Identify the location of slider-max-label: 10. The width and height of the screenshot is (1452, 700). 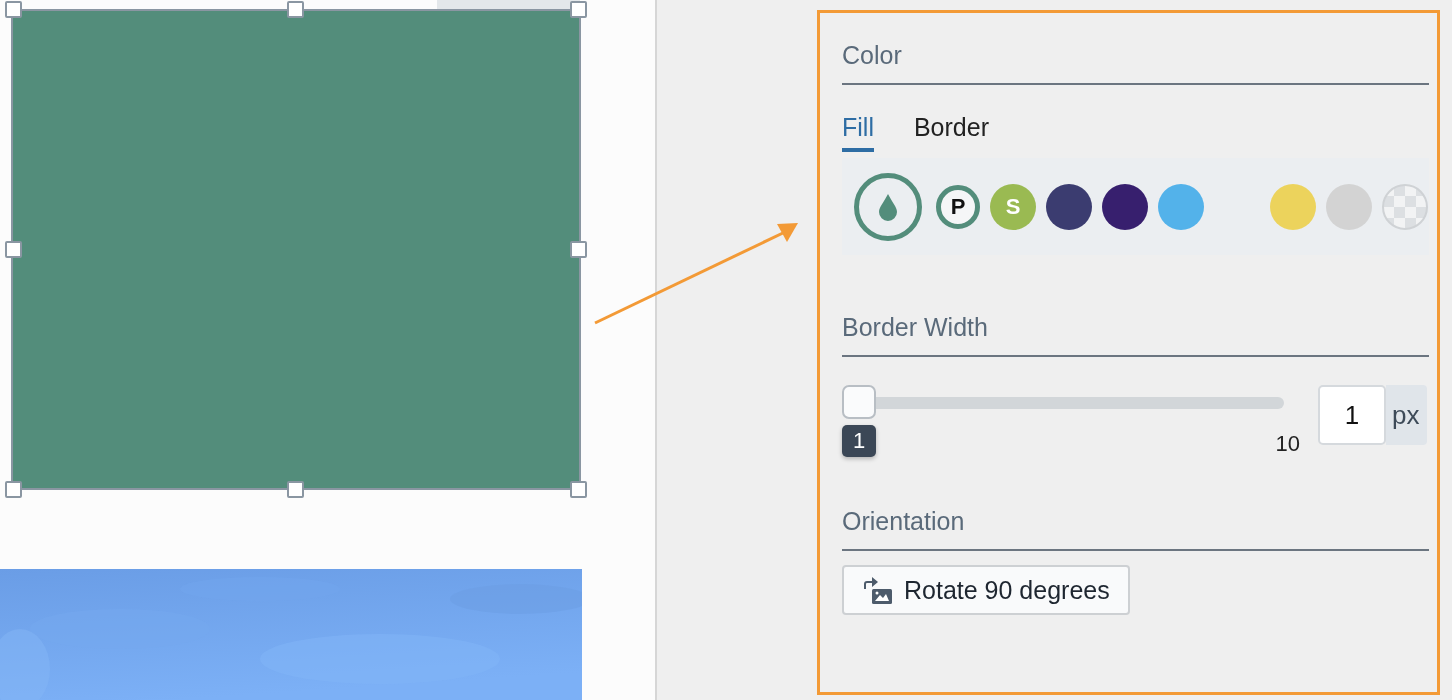
(1287, 444).